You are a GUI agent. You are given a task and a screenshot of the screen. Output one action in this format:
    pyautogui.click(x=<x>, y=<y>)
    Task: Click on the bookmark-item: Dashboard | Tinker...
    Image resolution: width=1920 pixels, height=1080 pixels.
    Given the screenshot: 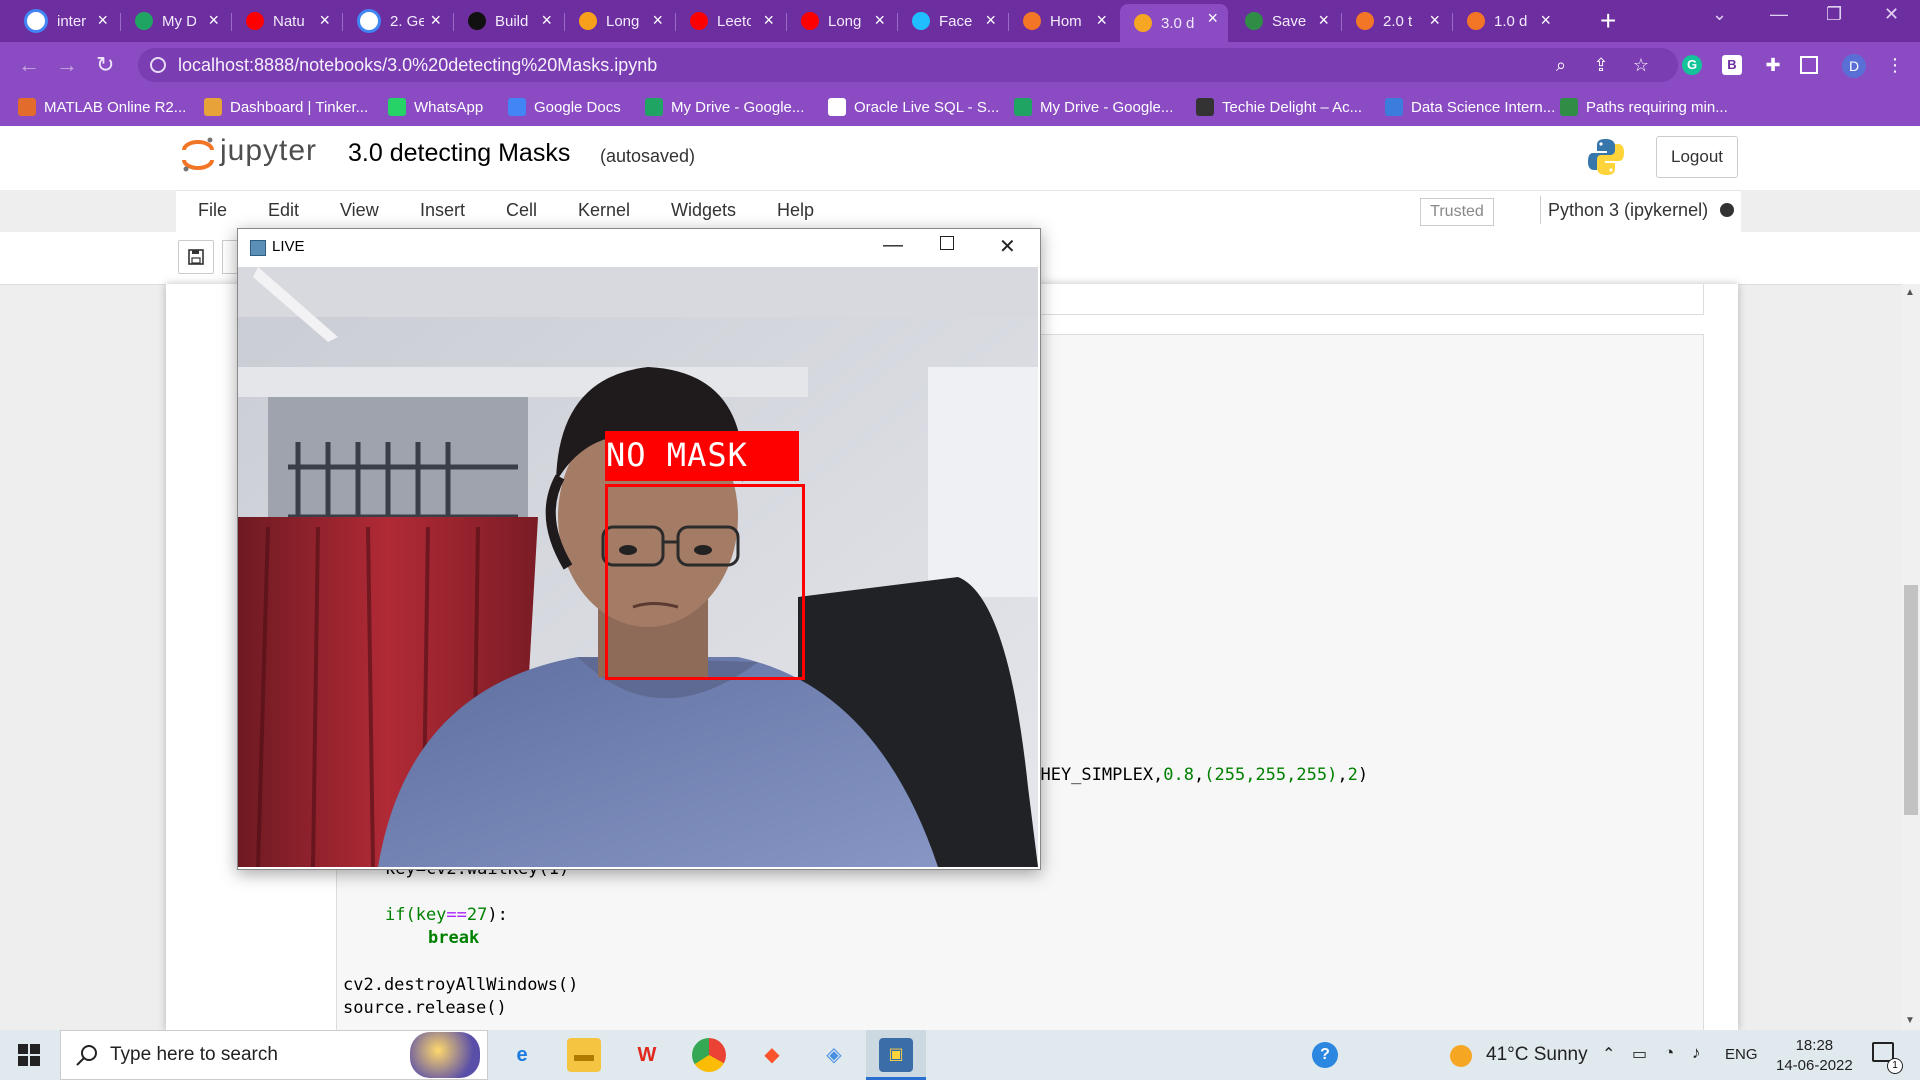 What is the action you would take?
    pyautogui.click(x=286, y=107)
    